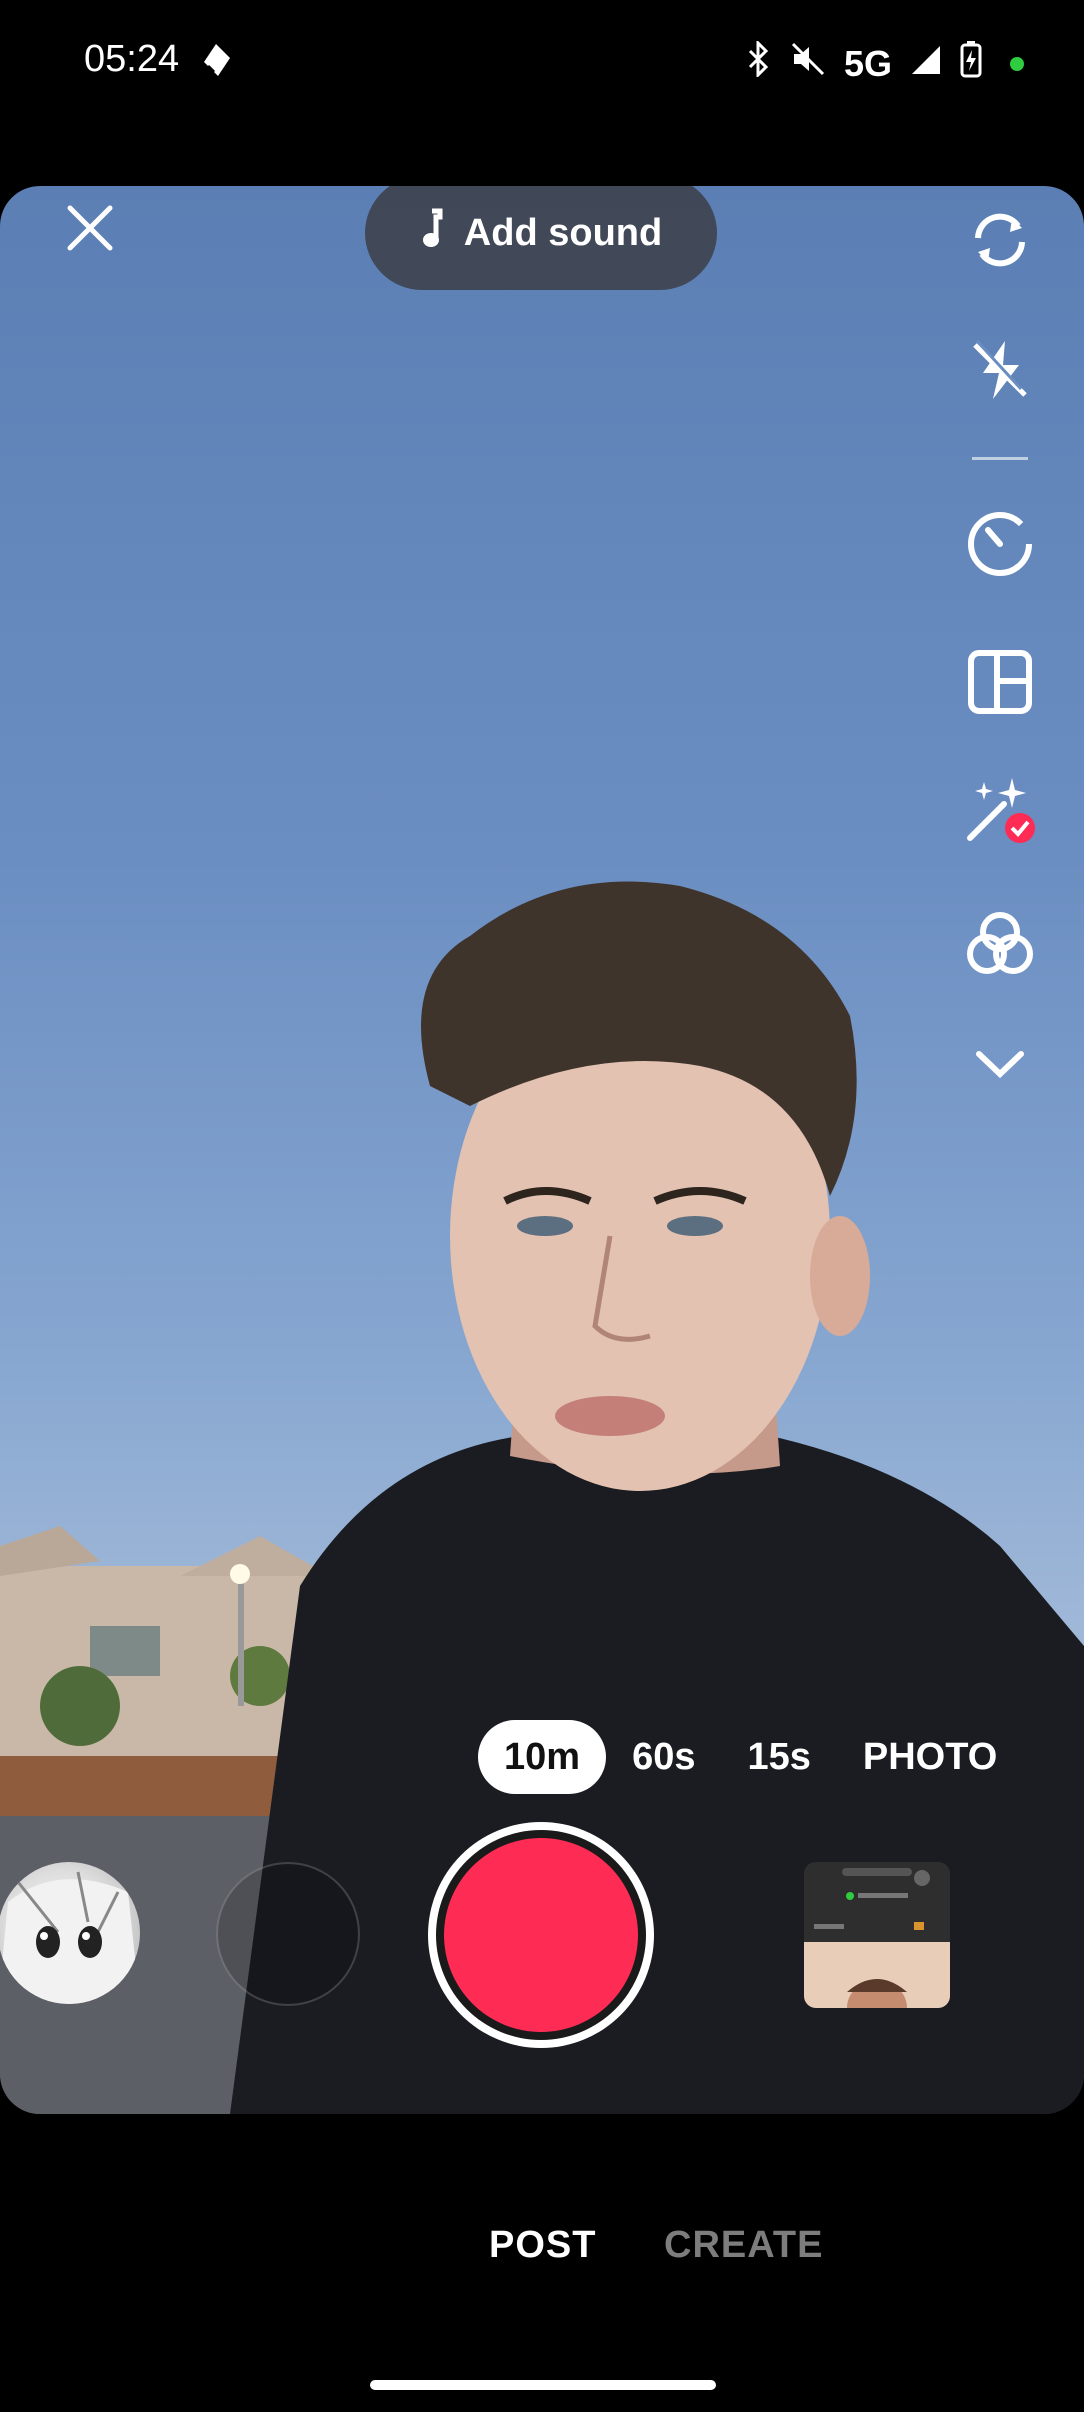 Image resolution: width=1084 pixels, height=2412 pixels. I want to click on duration-10m: 10m, so click(542, 1757).